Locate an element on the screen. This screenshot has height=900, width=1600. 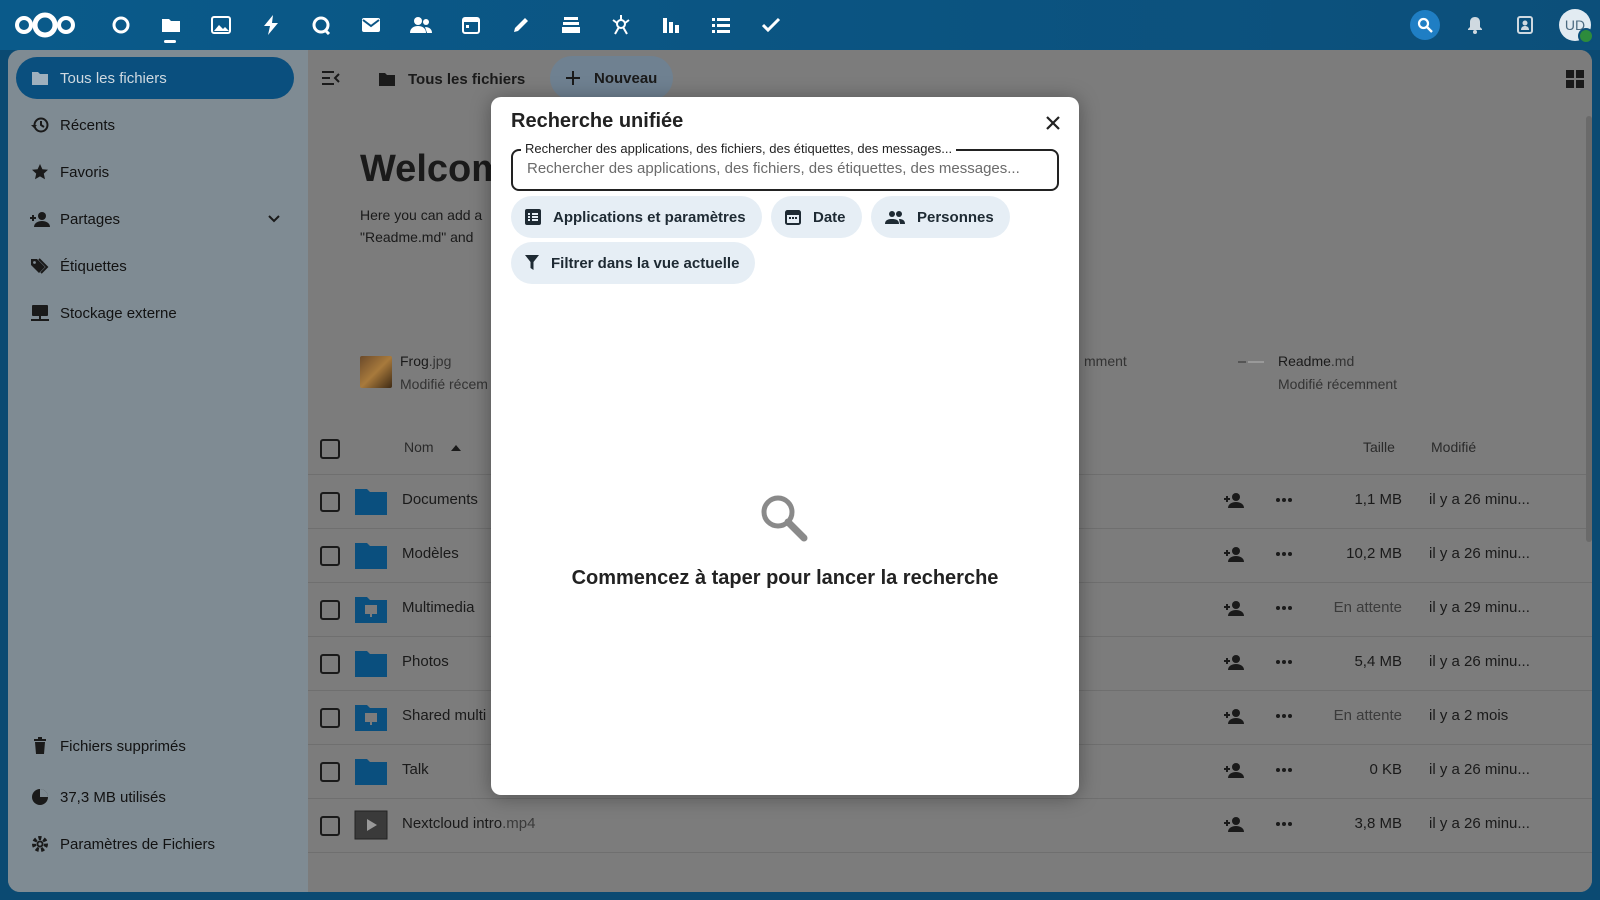
file-size: 1,1 MB is located at coordinates (1378, 499).